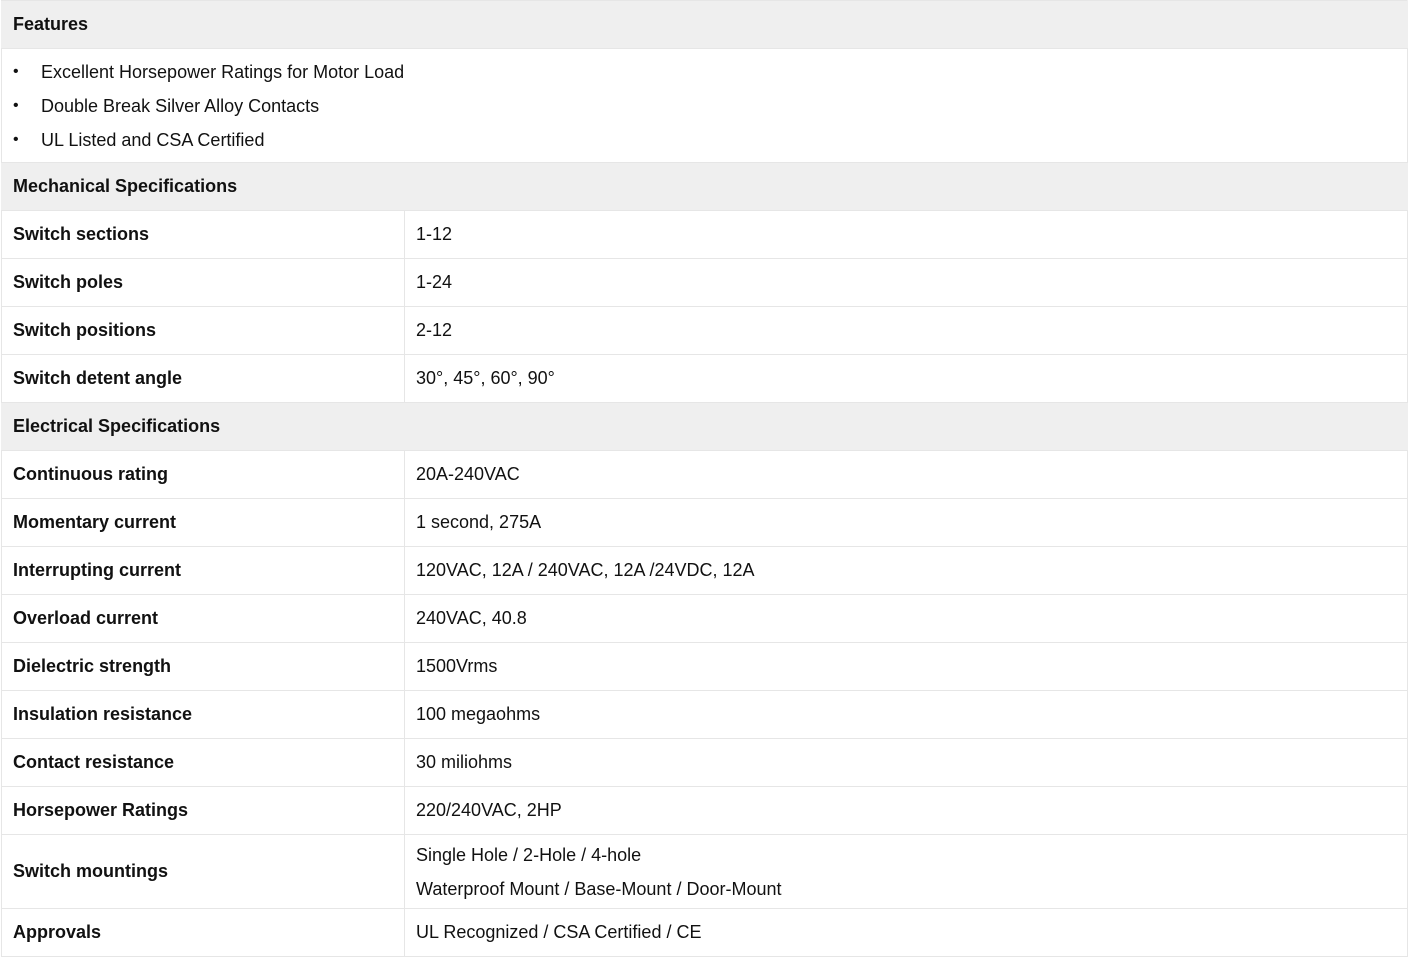 This screenshot has height=957, width=1408. I want to click on spec-label: Switch poles, so click(203, 282).